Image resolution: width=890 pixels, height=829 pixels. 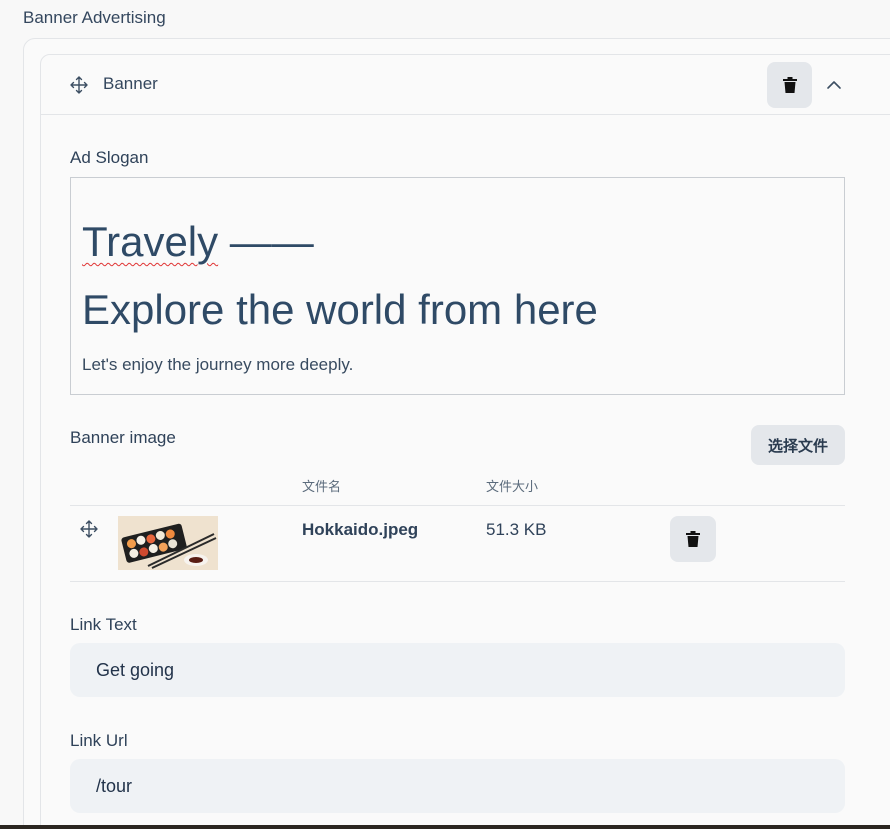 I want to click on chevron-up-icon, so click(x=834, y=85).